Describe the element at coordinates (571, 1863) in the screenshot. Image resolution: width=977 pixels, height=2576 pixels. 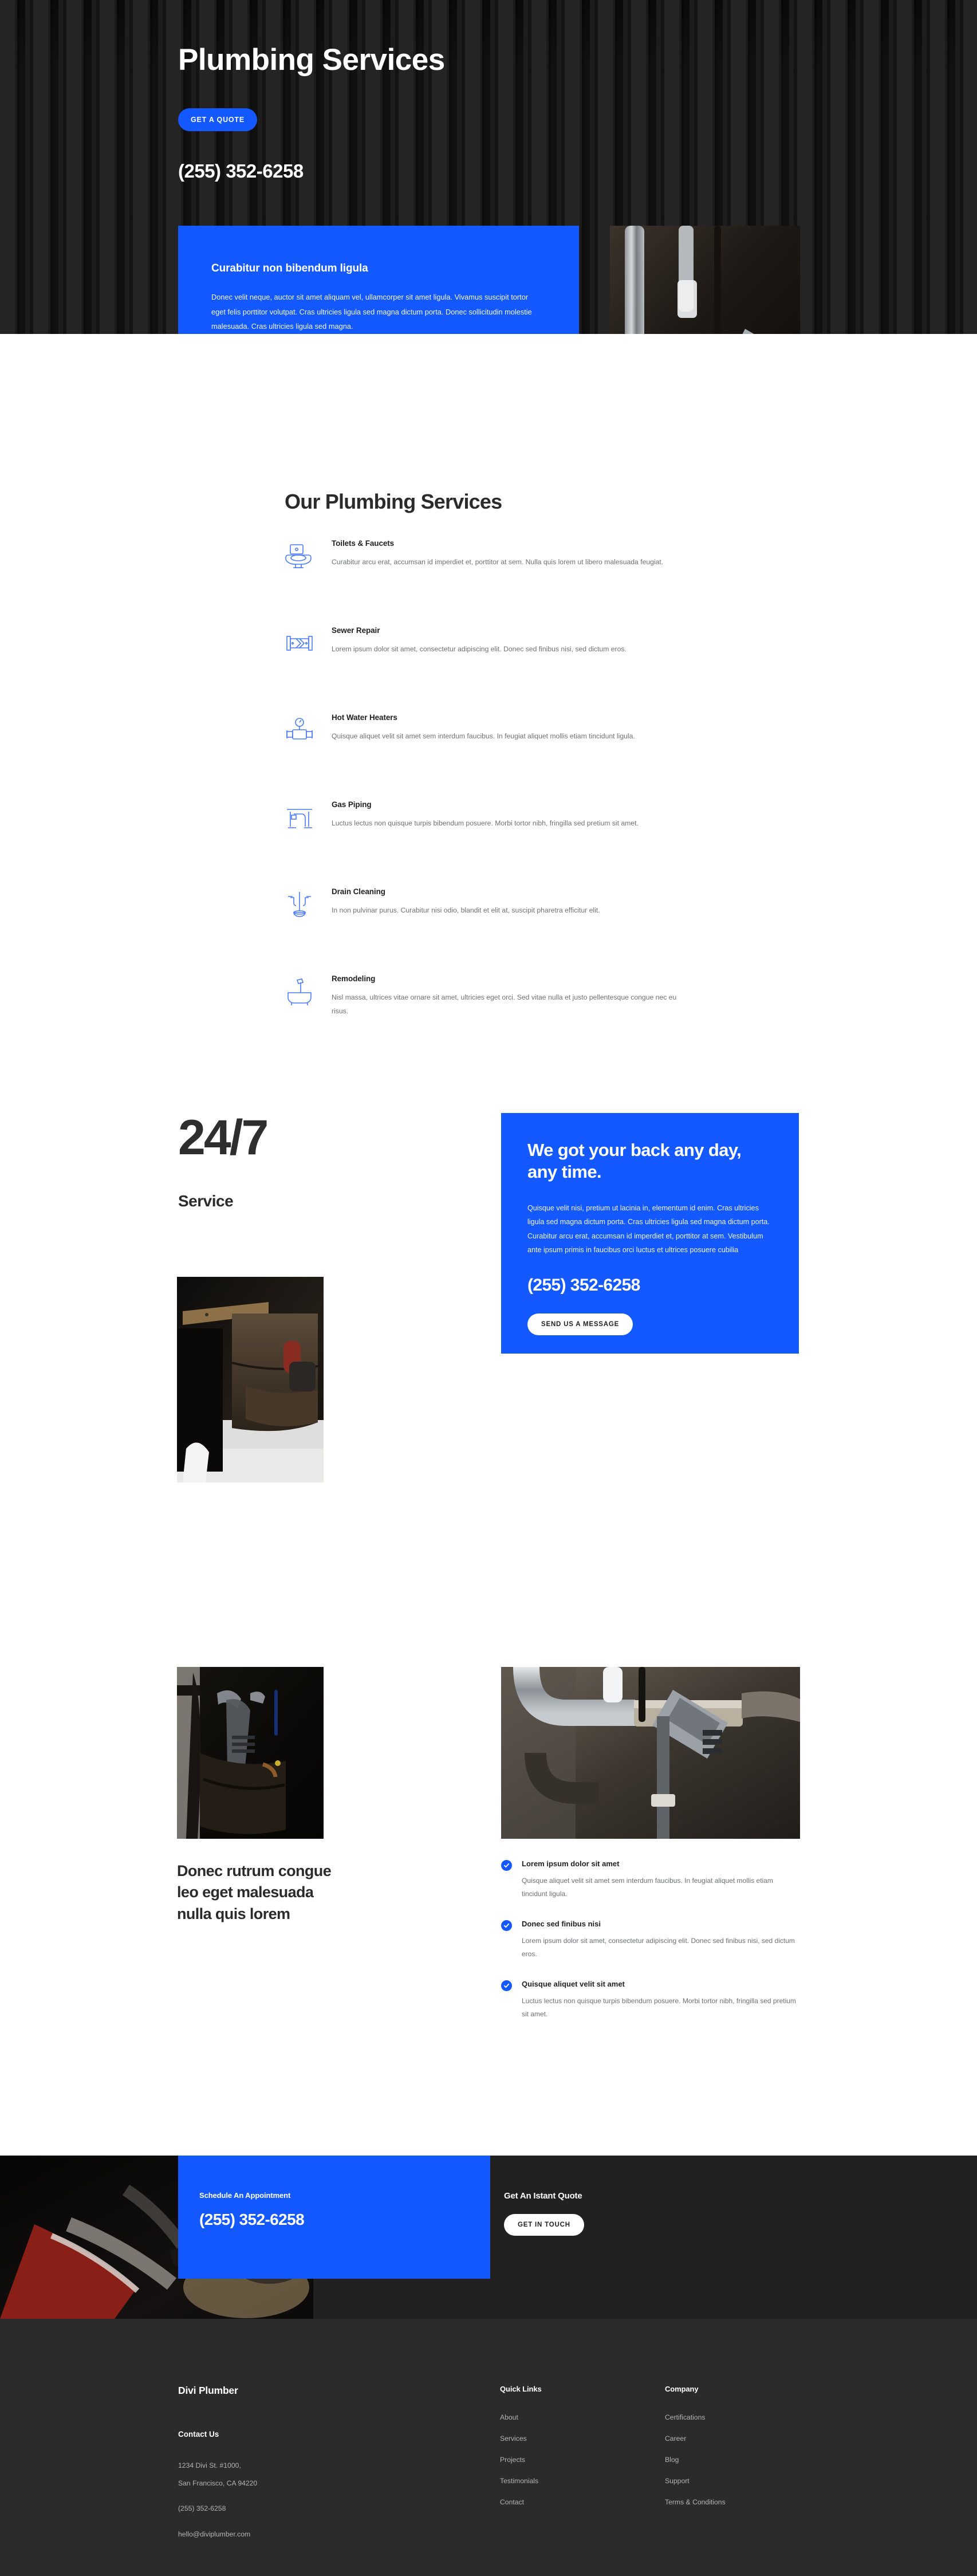
I see `feature-title: Lorem ipsum dolor sit amet` at that location.